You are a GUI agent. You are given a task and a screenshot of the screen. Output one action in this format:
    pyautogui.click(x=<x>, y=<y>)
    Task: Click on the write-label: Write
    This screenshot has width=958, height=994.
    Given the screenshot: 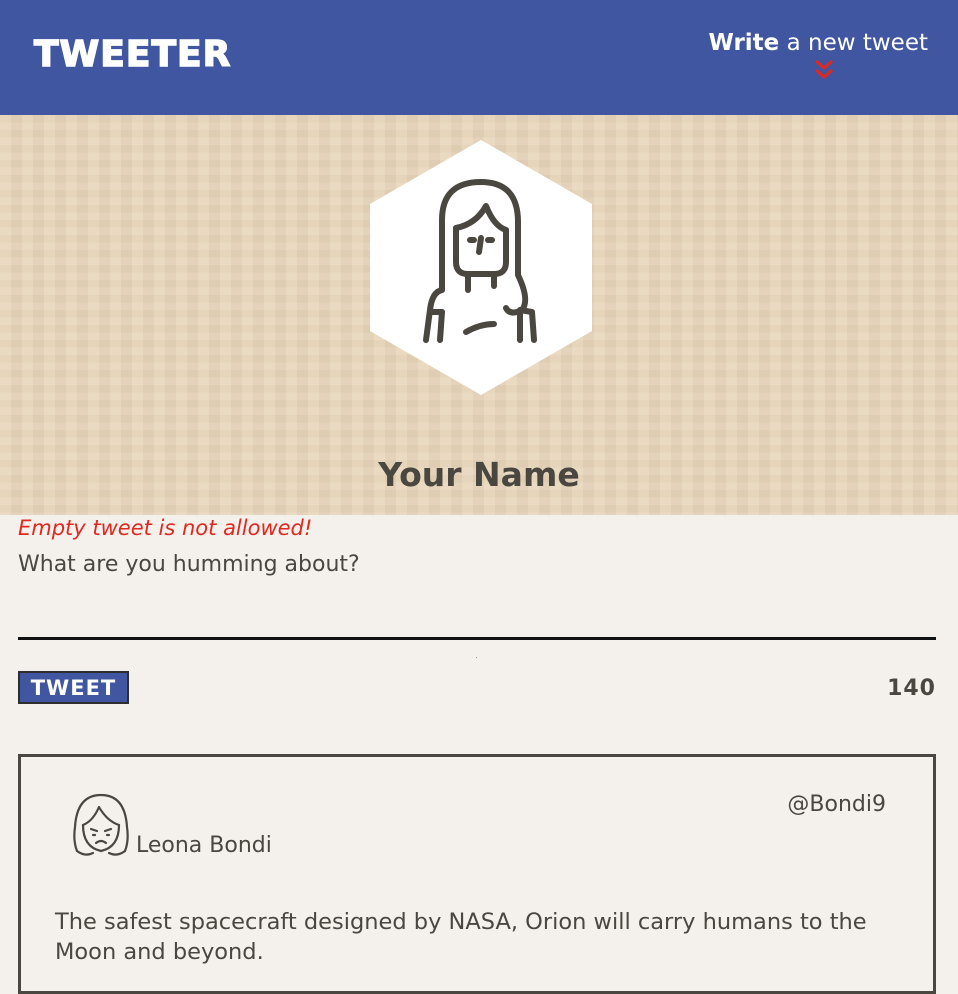 What is the action you would take?
    pyautogui.click(x=744, y=43)
    